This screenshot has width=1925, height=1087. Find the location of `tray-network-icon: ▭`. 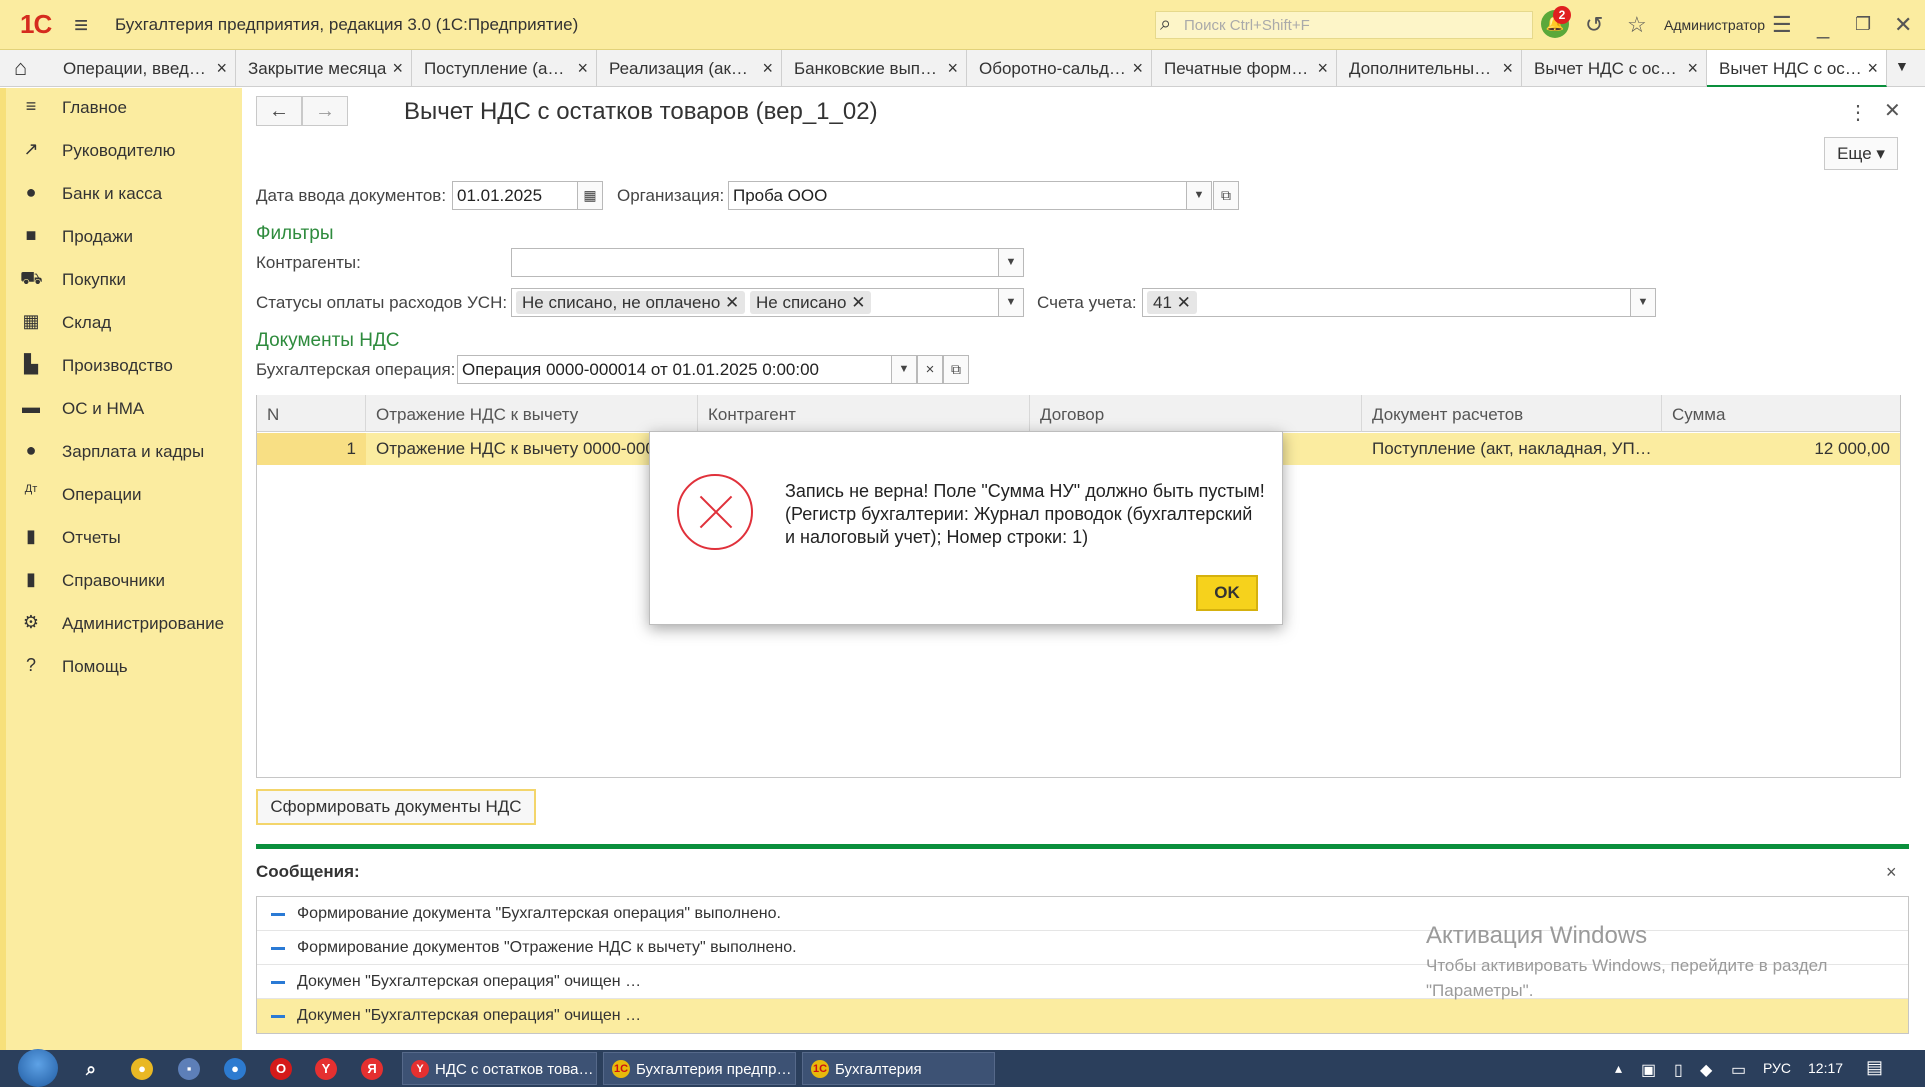

tray-network-icon: ▭ is located at coordinates (1738, 1070).